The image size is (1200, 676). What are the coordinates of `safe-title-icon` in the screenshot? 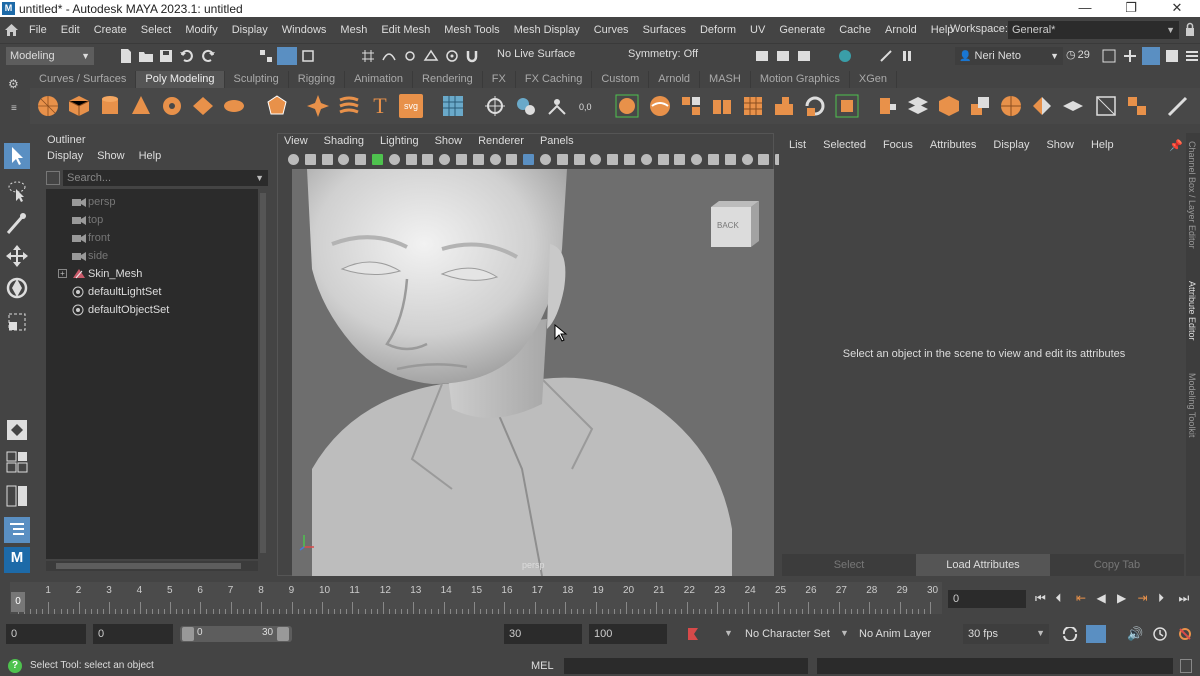 It's located at (495, 159).